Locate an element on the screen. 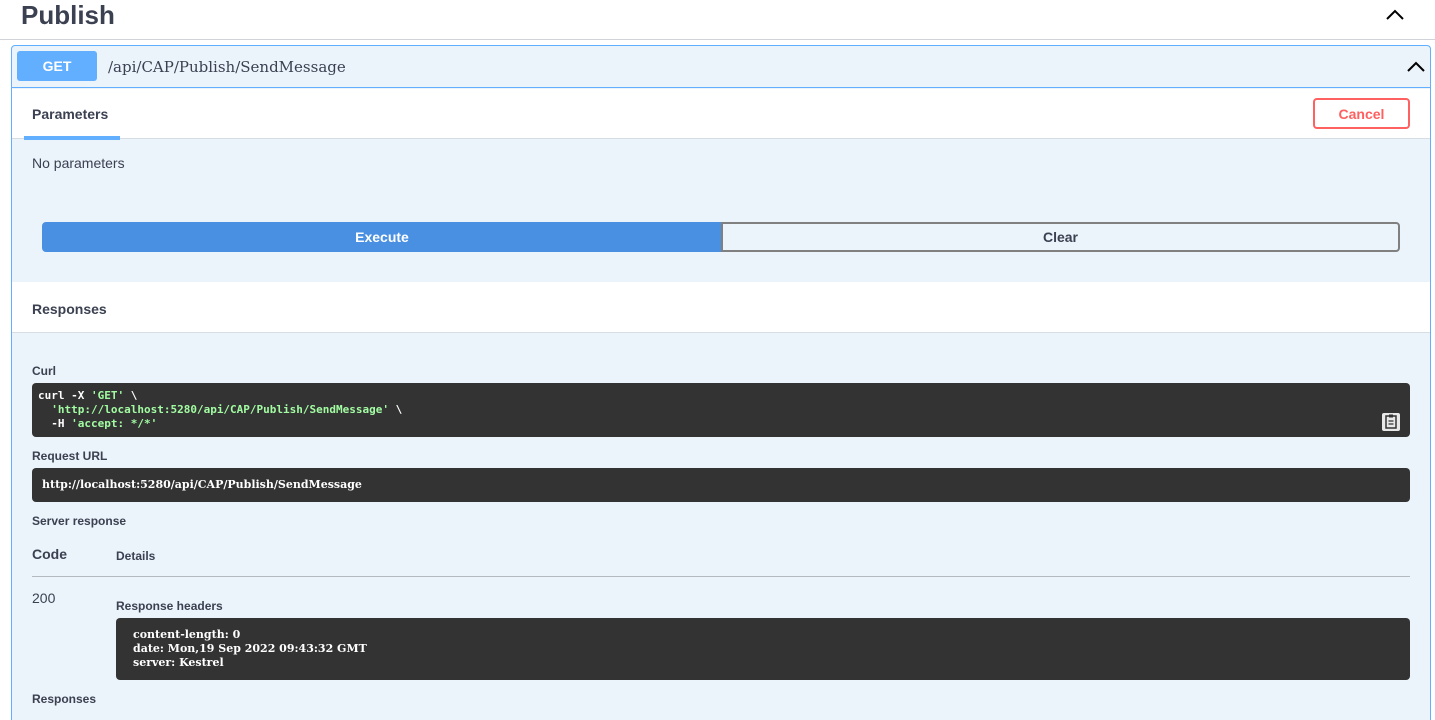 This screenshot has height=720, width=1435. copy-to-clipboard-icon is located at coordinates (1391, 422).